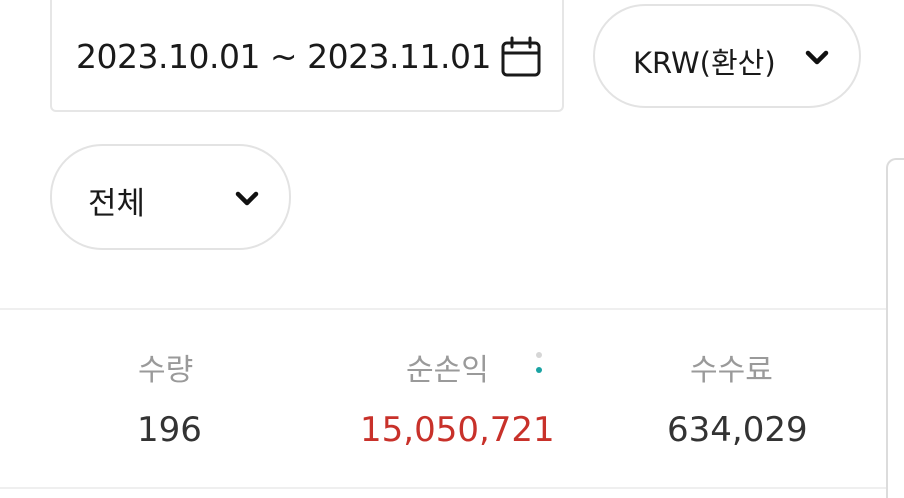  I want to click on category-dropdown-label: 전체, so click(117, 204).